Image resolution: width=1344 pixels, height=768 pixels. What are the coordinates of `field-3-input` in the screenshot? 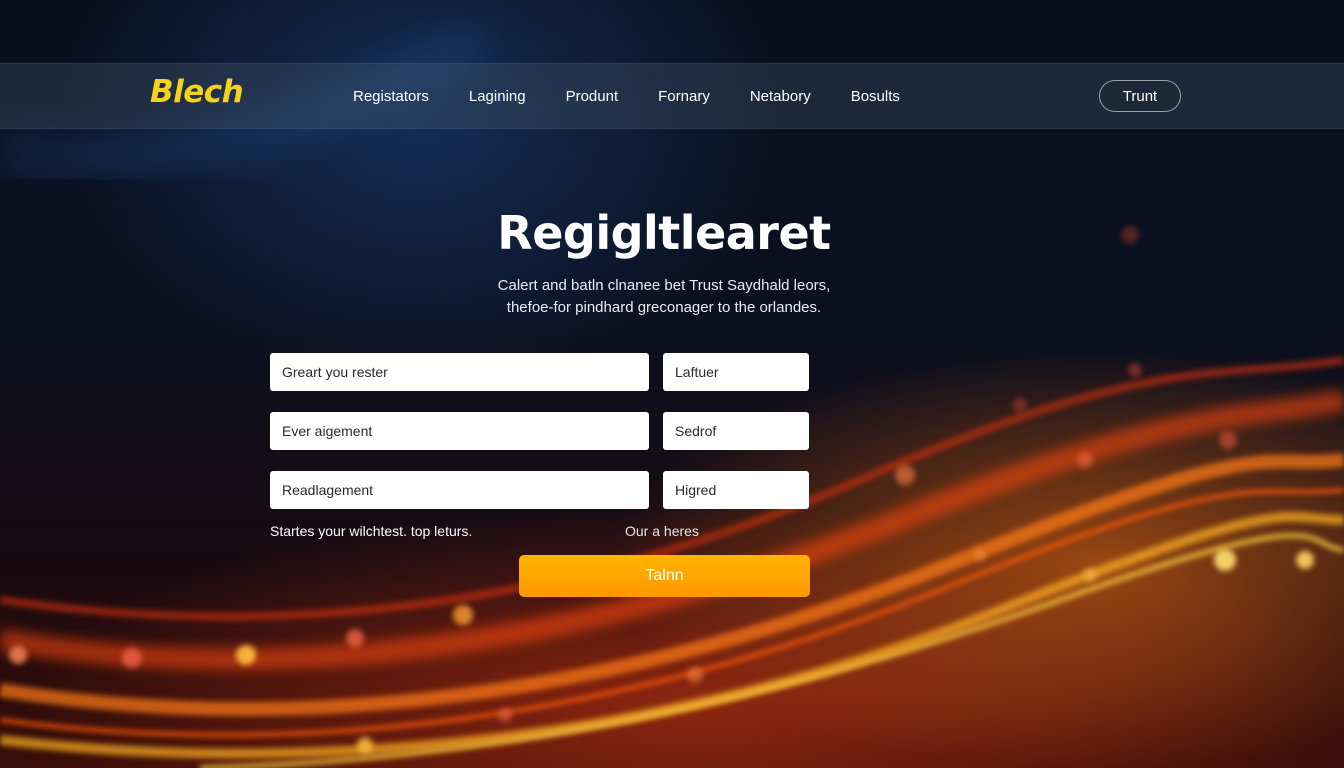 It's located at (459, 431).